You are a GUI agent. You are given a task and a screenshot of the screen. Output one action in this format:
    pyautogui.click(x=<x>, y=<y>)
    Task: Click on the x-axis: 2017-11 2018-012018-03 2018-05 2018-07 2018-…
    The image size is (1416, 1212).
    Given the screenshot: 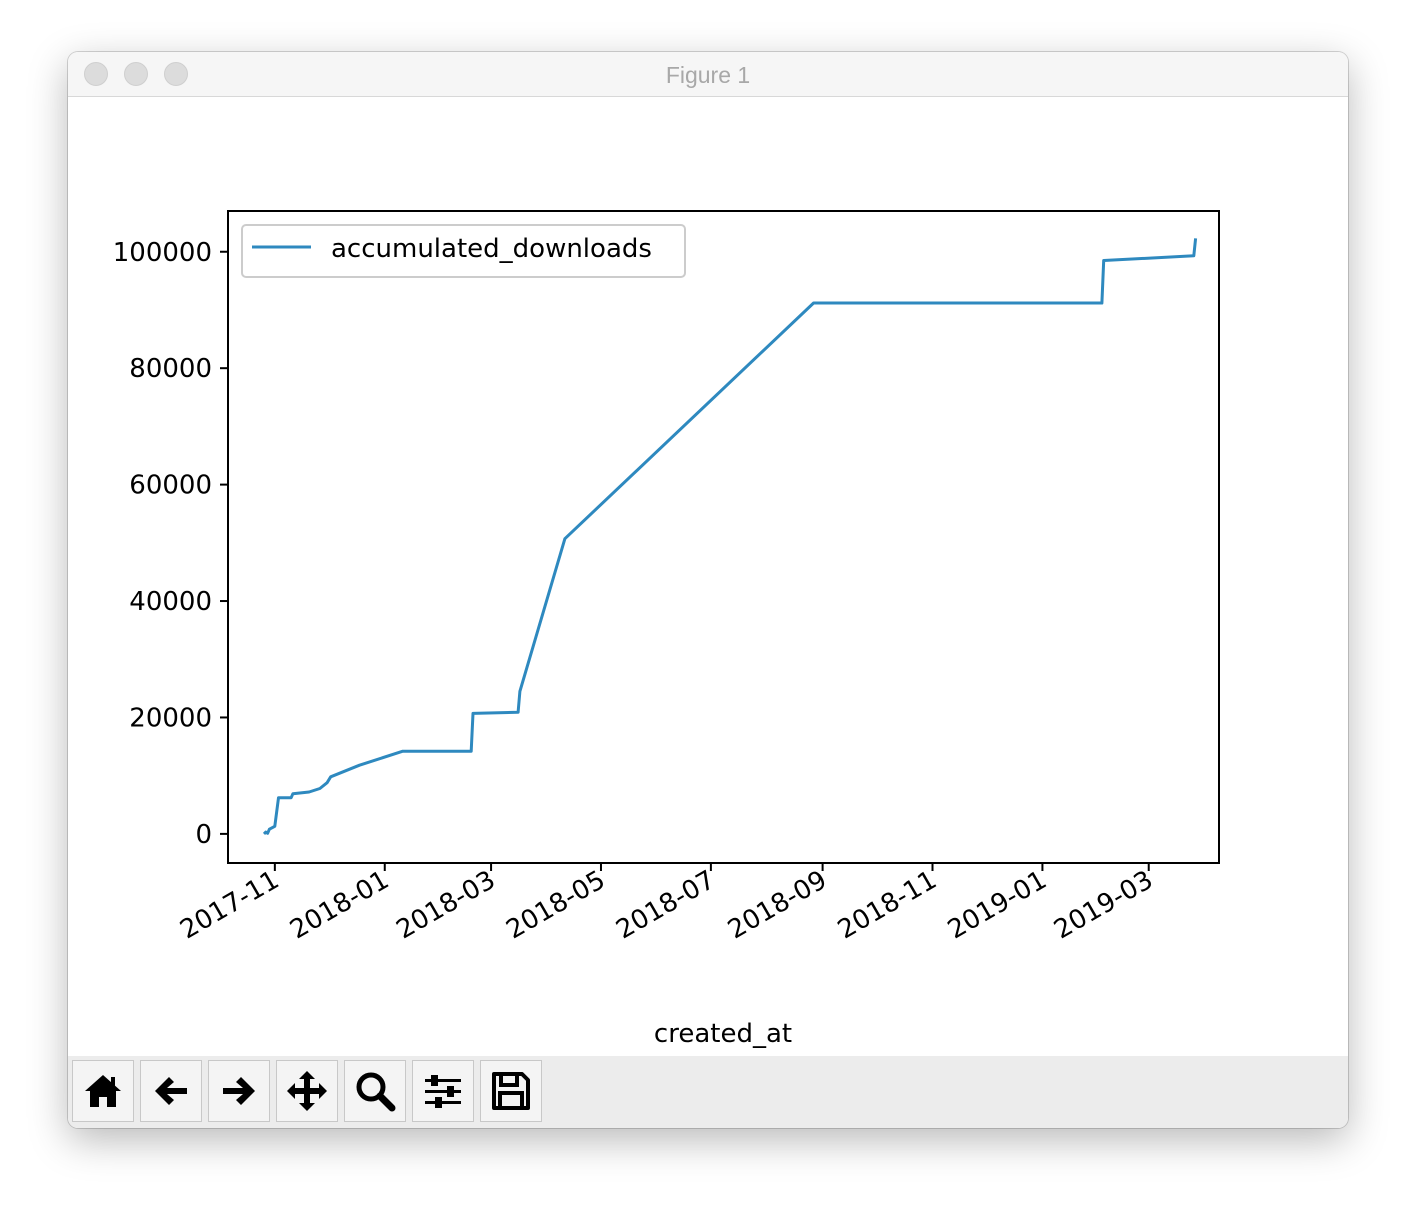 What is the action you would take?
    pyautogui.click(x=666, y=904)
    